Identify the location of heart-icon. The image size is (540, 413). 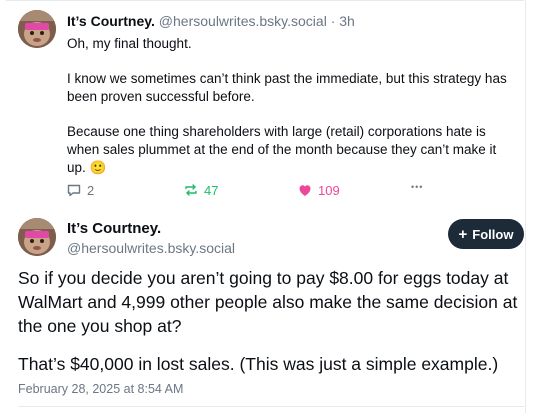
(305, 190).